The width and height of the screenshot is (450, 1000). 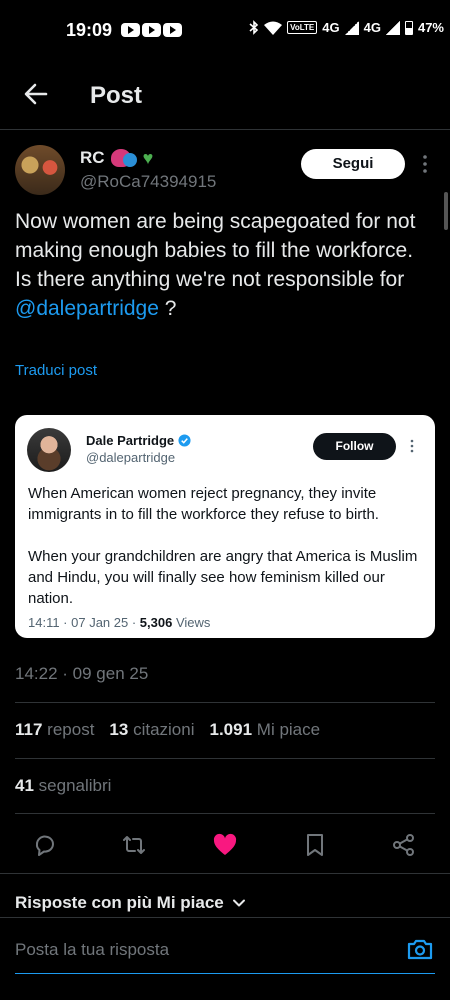 I want to click on quoted-author-name: Dale Partridge, so click(x=138, y=440).